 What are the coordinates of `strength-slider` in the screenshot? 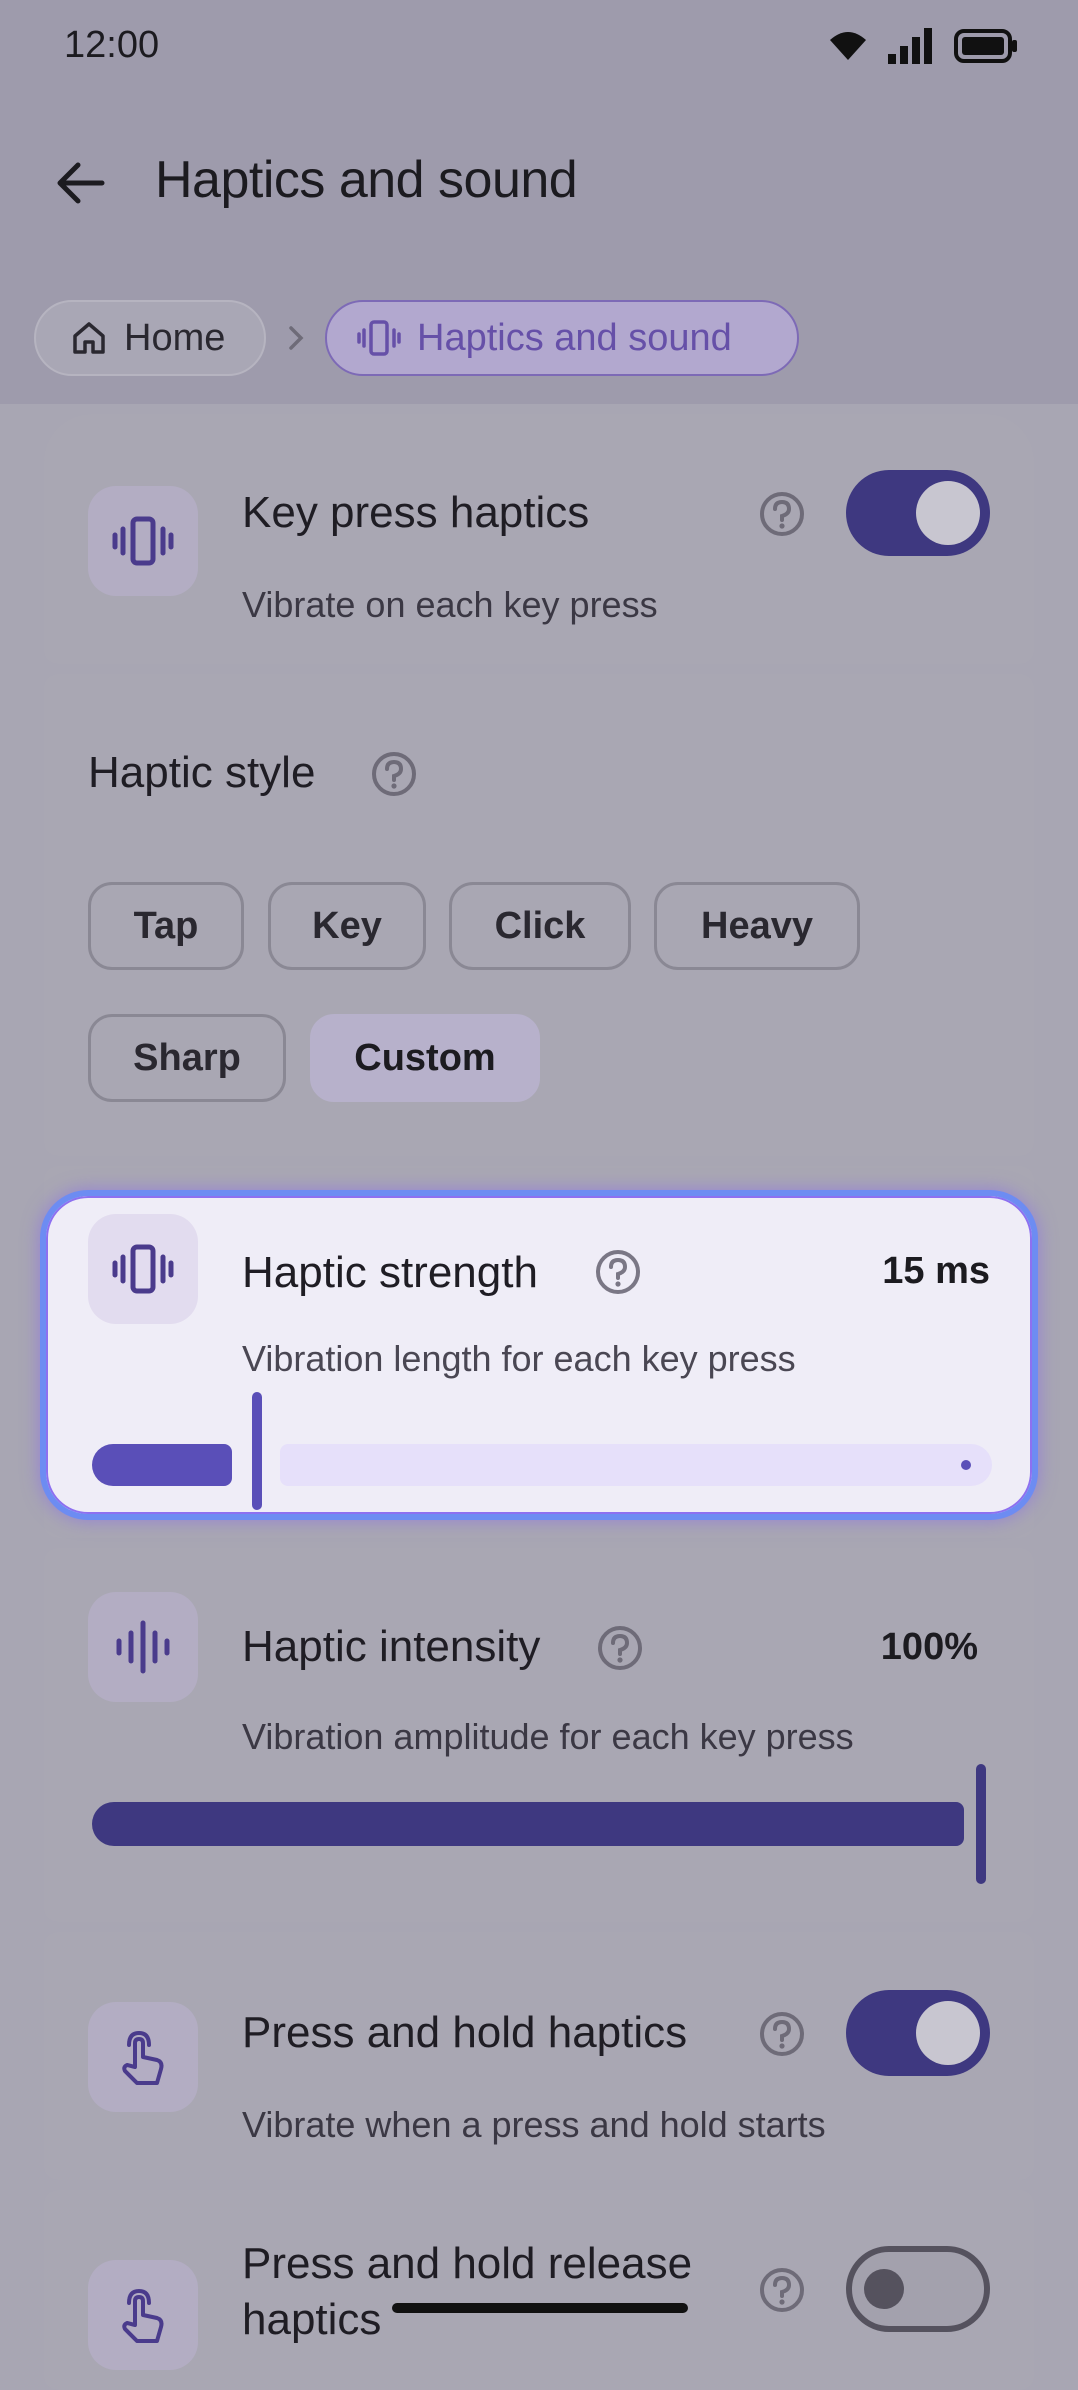 It's located at (542, 1450).